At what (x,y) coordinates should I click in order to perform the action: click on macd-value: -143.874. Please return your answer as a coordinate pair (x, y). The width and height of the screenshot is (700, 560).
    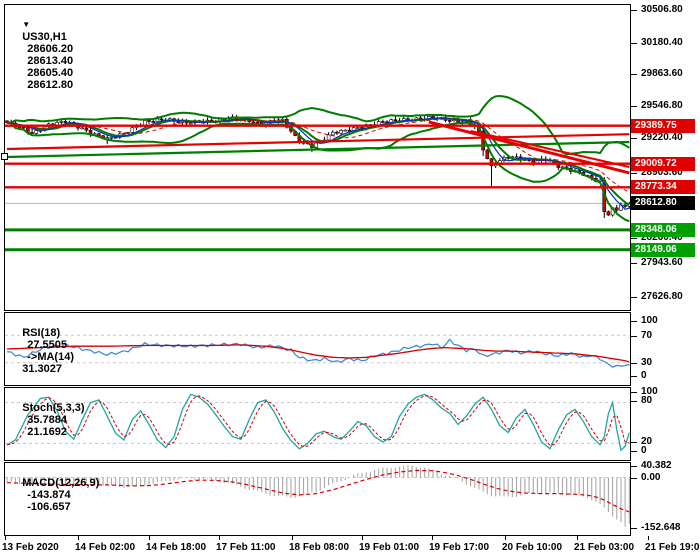
    Looking at the image, I should click on (49, 495).